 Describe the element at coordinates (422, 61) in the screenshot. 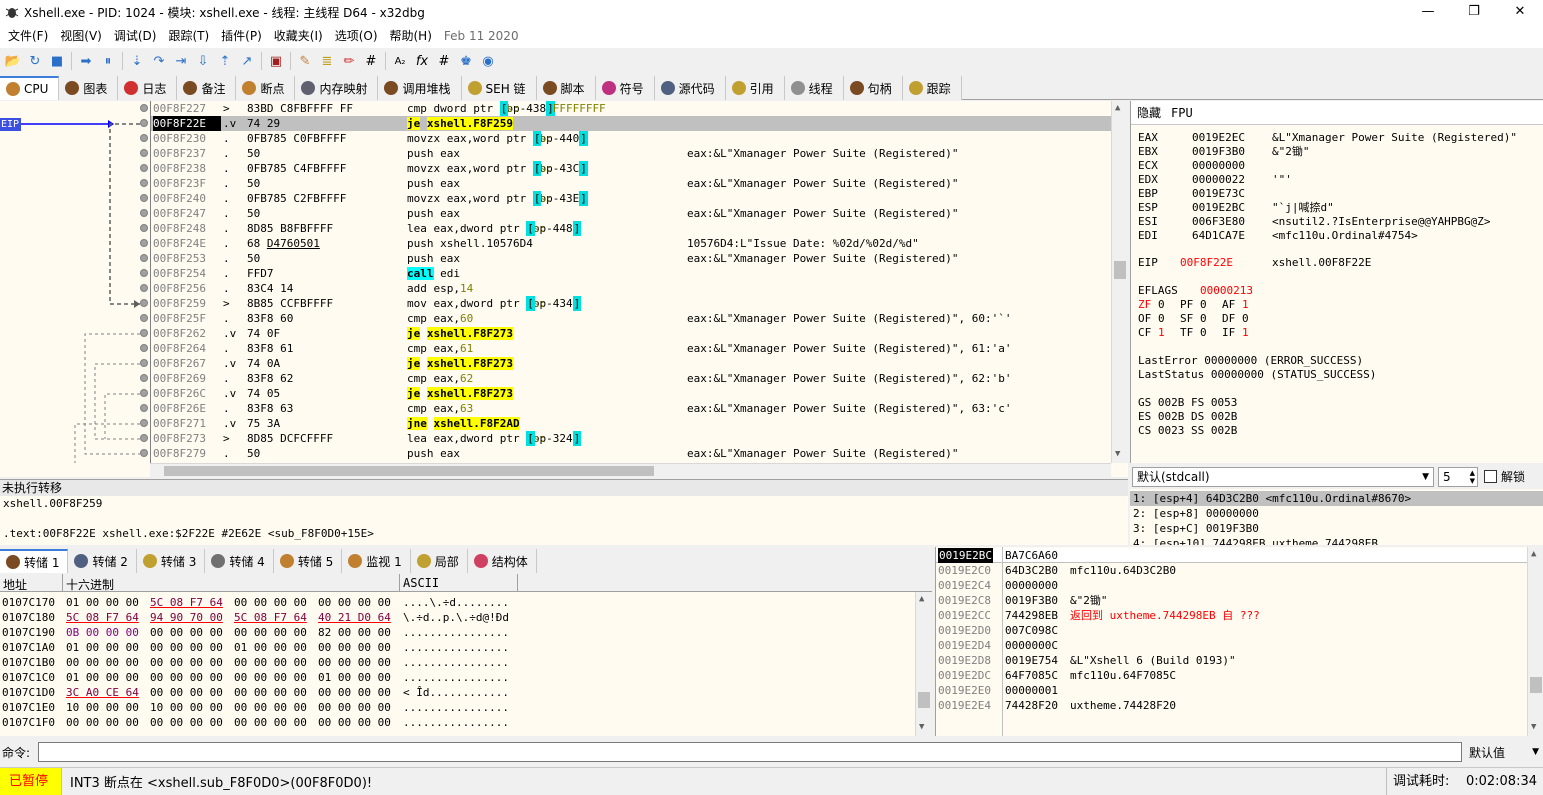

I see `functions-icon: fx` at that location.